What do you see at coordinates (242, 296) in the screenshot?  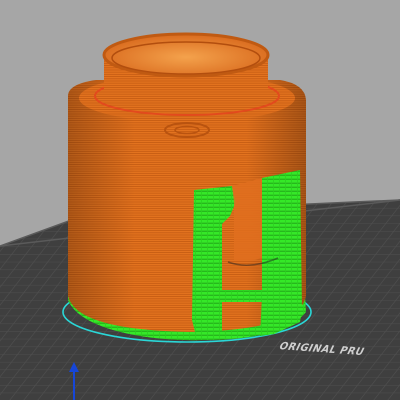 I see `support-bridge` at bounding box center [242, 296].